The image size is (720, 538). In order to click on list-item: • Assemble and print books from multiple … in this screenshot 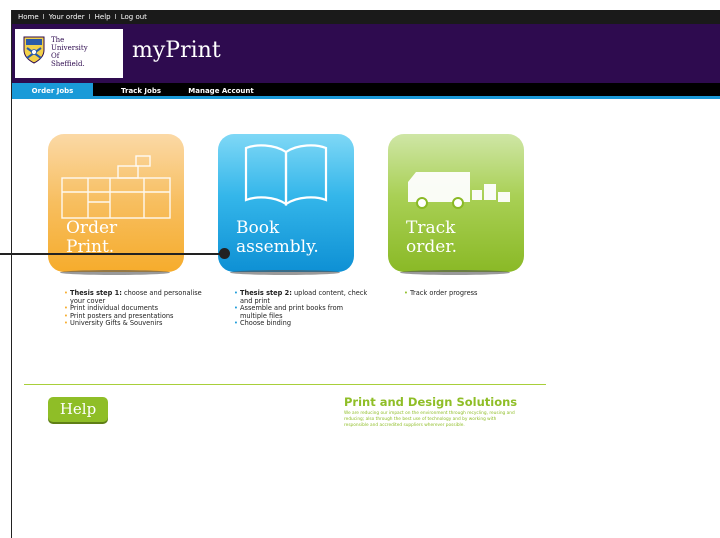, I will do `click(289, 312)`.